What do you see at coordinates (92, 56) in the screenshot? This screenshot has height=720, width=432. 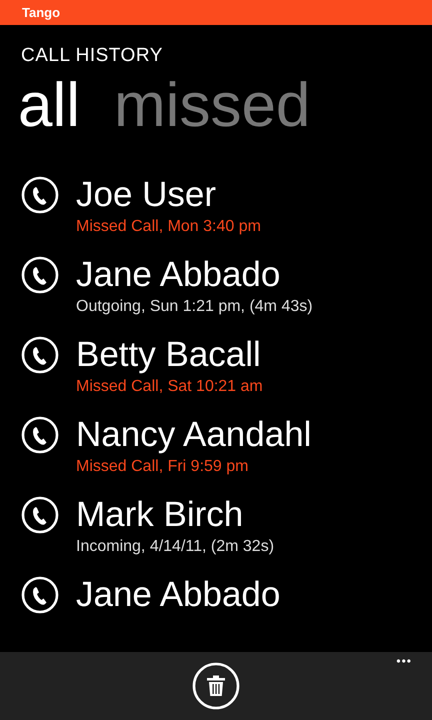 I see `page-title: CALL HISTORY` at bounding box center [92, 56].